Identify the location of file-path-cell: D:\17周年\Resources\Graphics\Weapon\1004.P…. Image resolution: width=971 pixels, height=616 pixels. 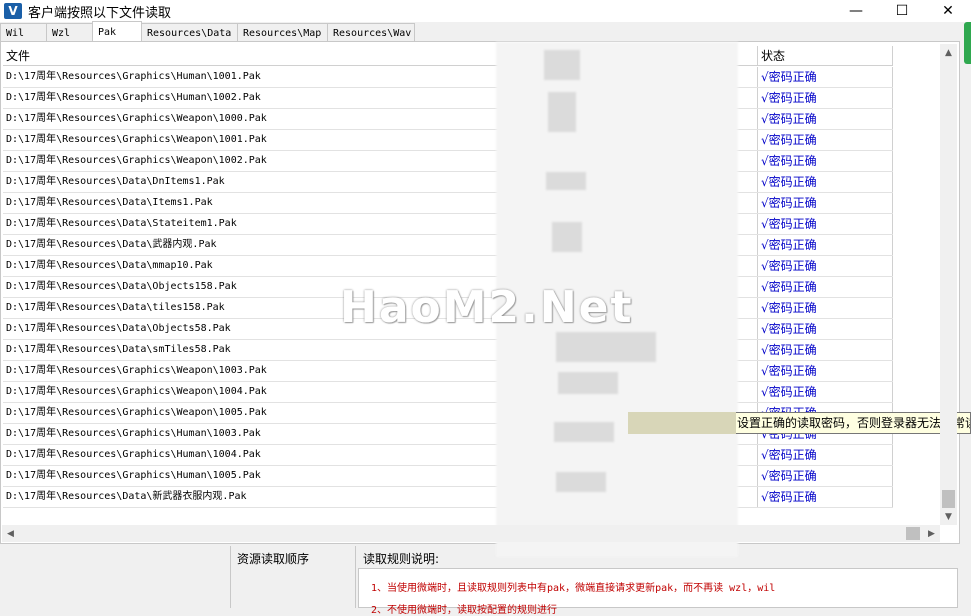
(273, 392).